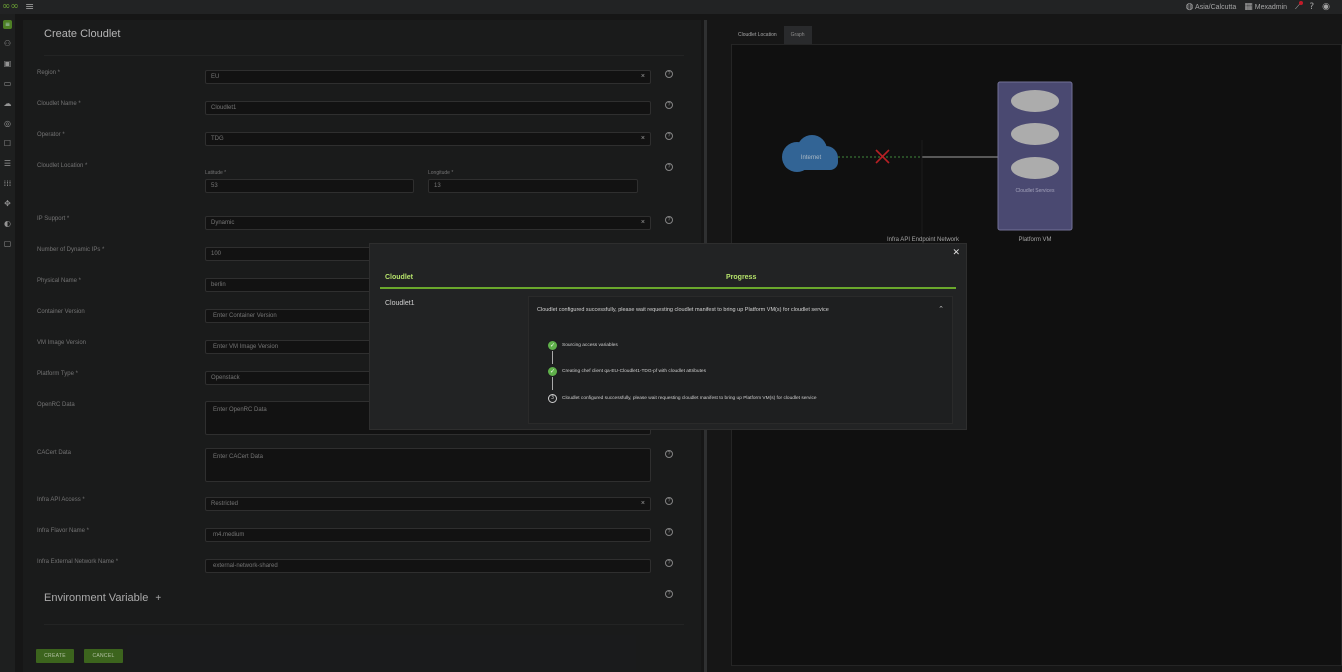 The image size is (1342, 672). I want to click on cloudlet-name-cell: Cloudlet1, so click(400, 303).